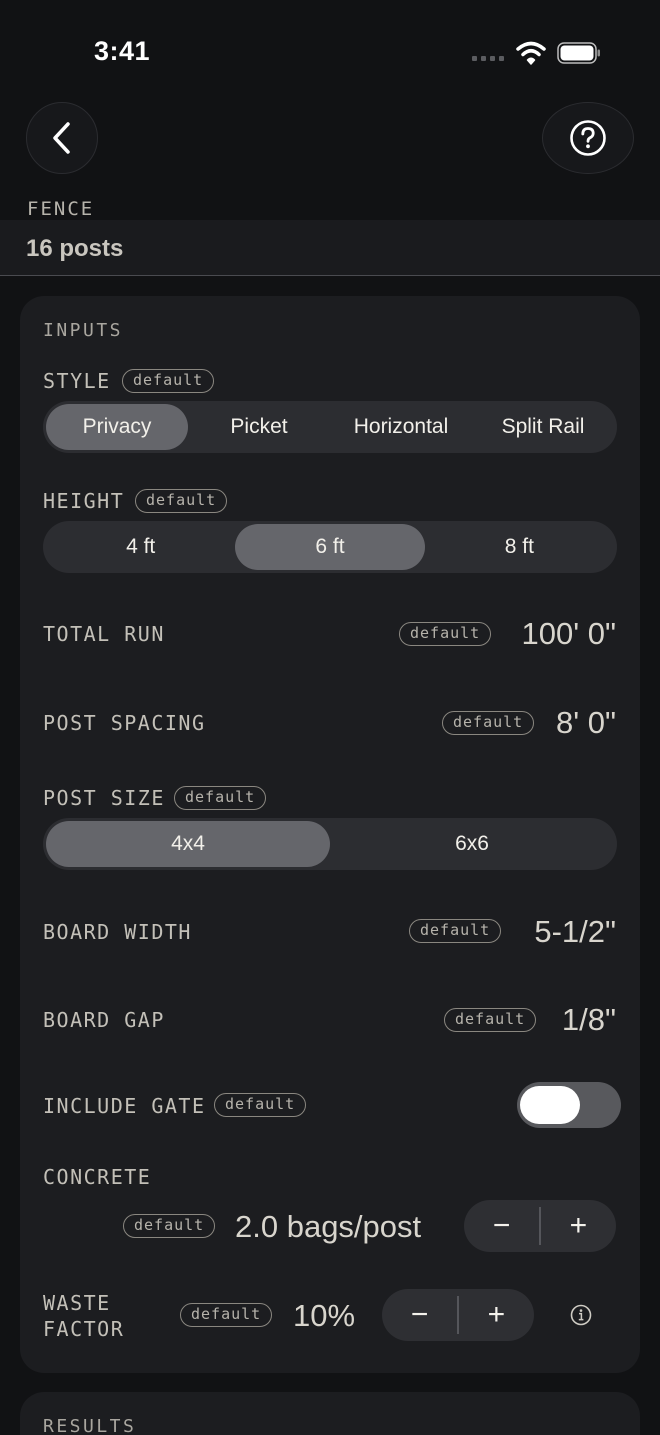  What do you see at coordinates (586, 723) in the screenshot?
I see `post-spacing-value: 8' 0"` at bounding box center [586, 723].